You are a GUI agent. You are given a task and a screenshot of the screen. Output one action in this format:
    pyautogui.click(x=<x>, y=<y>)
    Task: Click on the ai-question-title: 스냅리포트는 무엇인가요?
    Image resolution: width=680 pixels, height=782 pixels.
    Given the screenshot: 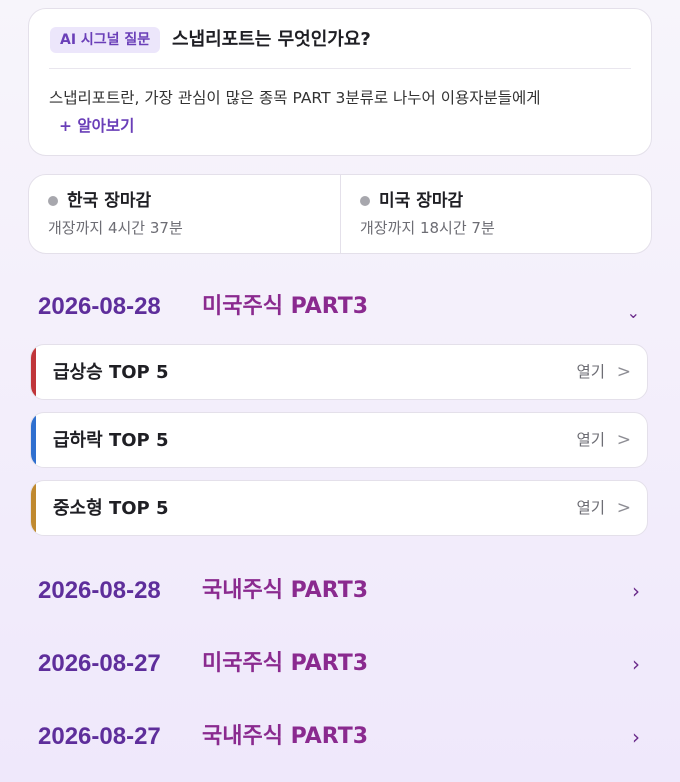 What is the action you would take?
    pyautogui.click(x=271, y=39)
    